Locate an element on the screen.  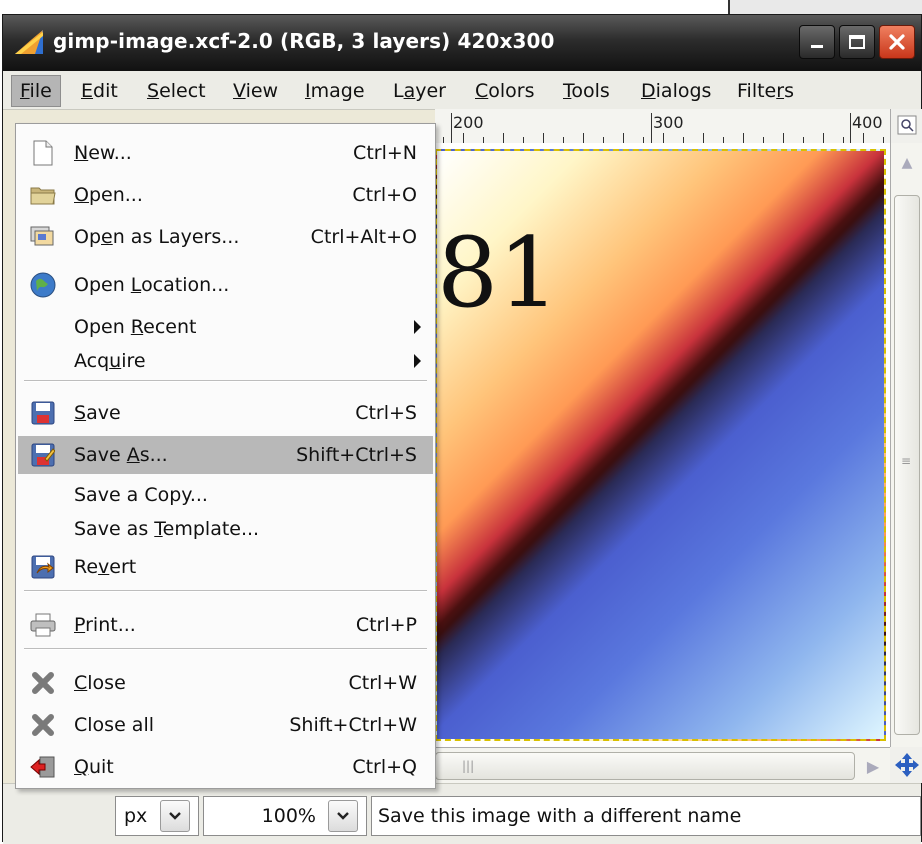
submenu-arrow-icon is located at coordinates (417, 327).